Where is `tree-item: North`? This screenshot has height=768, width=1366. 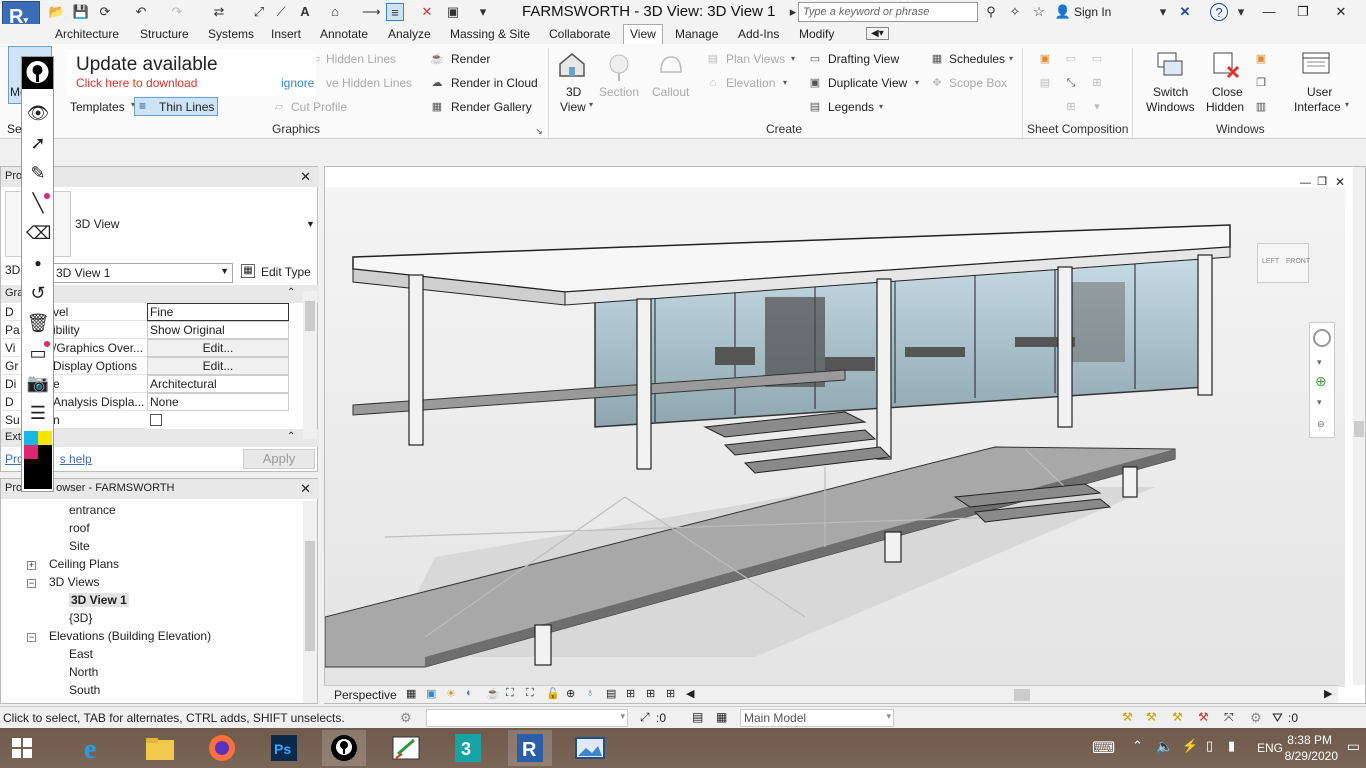 tree-item: North is located at coordinates (83, 672).